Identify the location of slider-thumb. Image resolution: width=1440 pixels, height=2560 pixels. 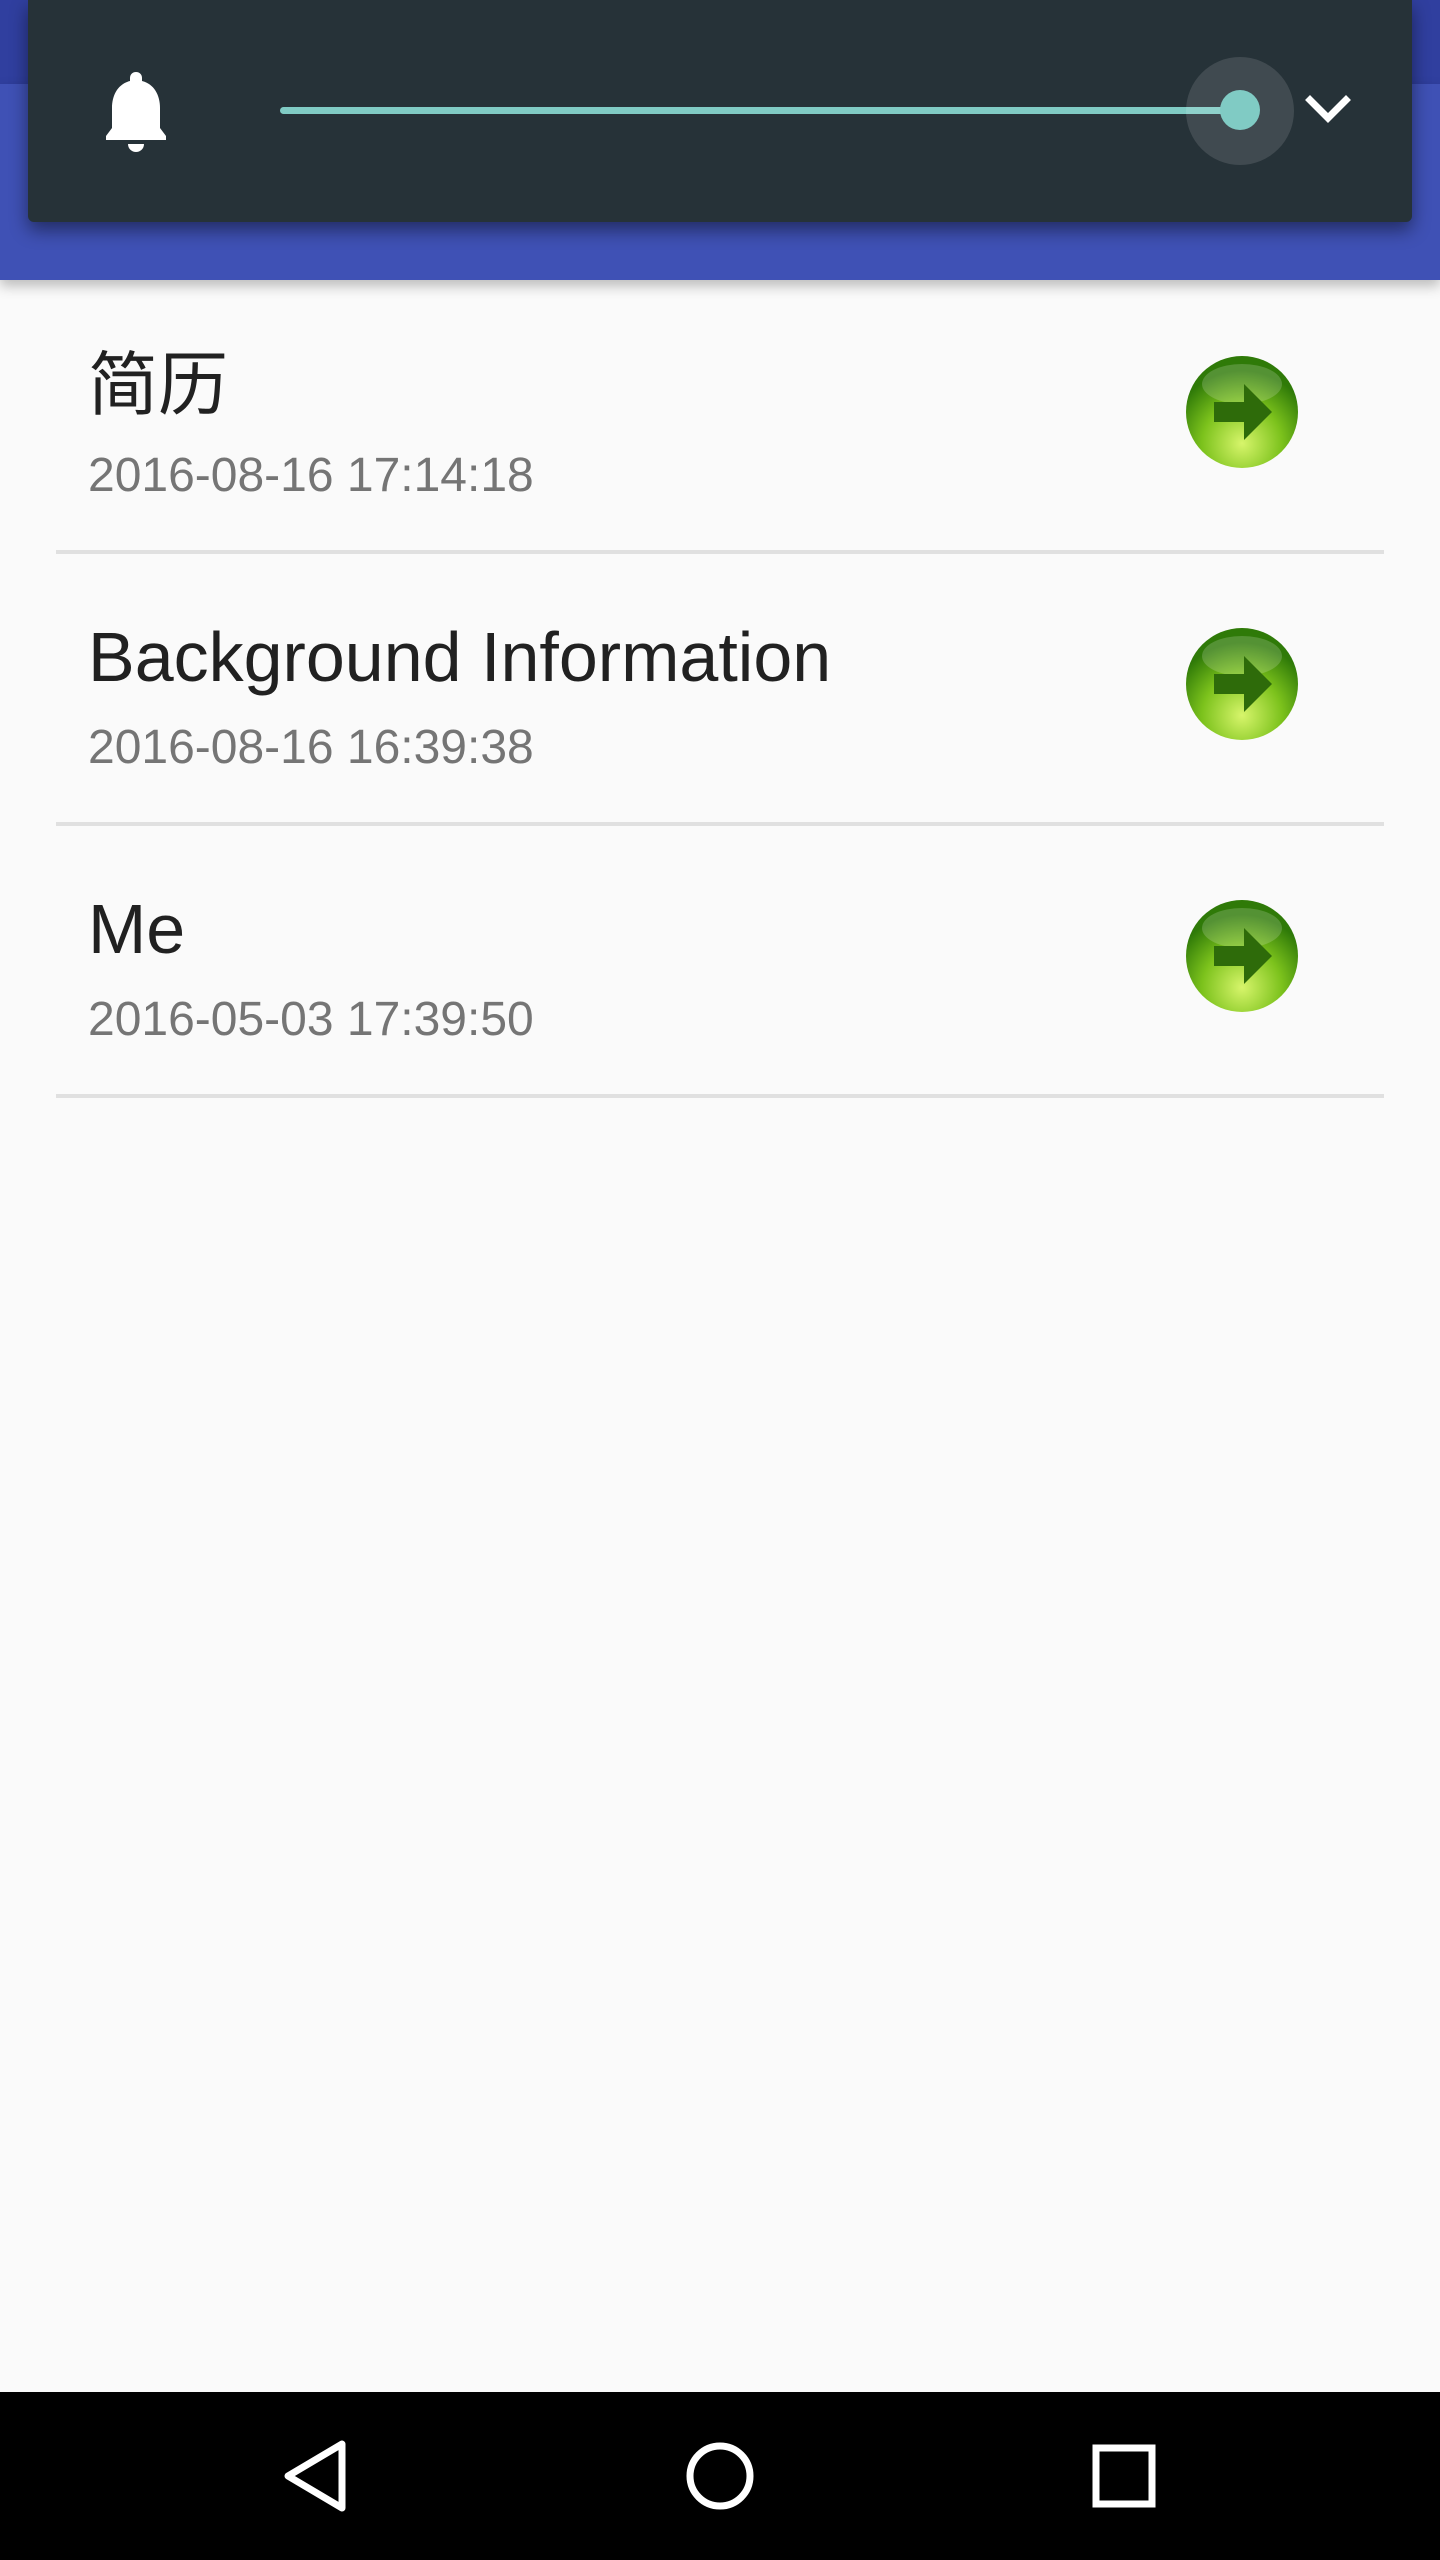
(1240, 110).